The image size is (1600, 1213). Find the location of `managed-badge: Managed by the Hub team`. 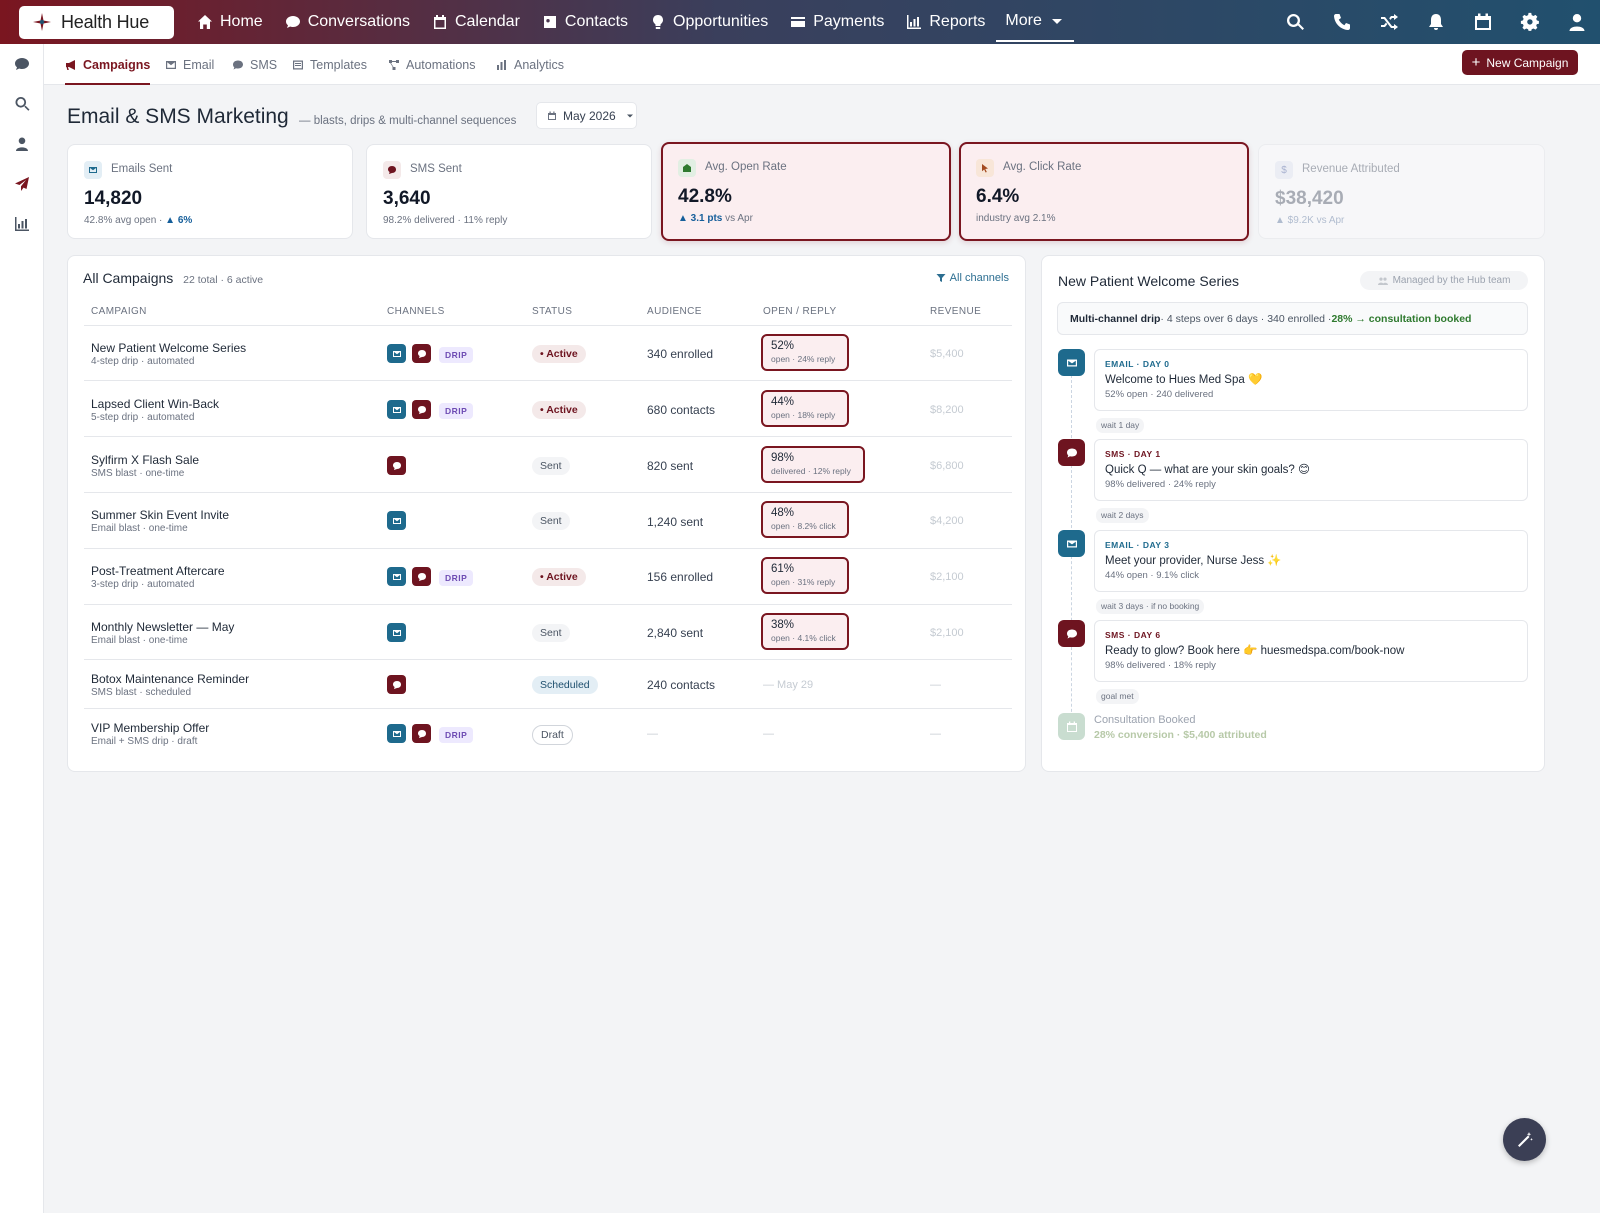

managed-badge: Managed by the Hub team is located at coordinates (1444, 280).